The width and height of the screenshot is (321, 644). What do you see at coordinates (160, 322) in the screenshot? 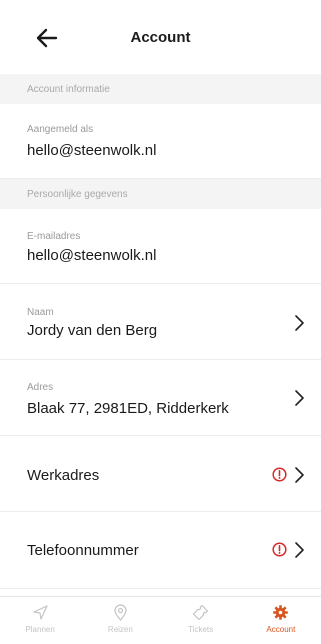
I see `name-row: Naam Jordy van den Berg` at bounding box center [160, 322].